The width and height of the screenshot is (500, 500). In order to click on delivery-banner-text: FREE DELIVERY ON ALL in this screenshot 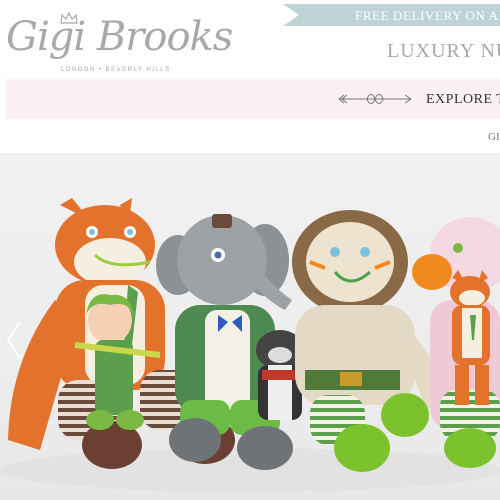, I will do `click(427, 15)`.